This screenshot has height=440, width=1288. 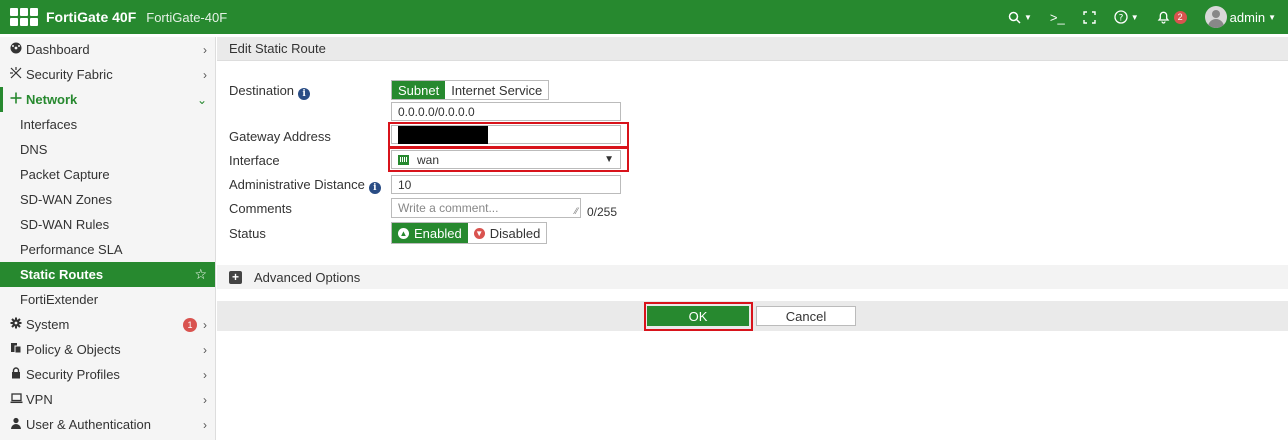 I want to click on status-toggle: ▲ Enabled ▼ Disabled, so click(x=469, y=233).